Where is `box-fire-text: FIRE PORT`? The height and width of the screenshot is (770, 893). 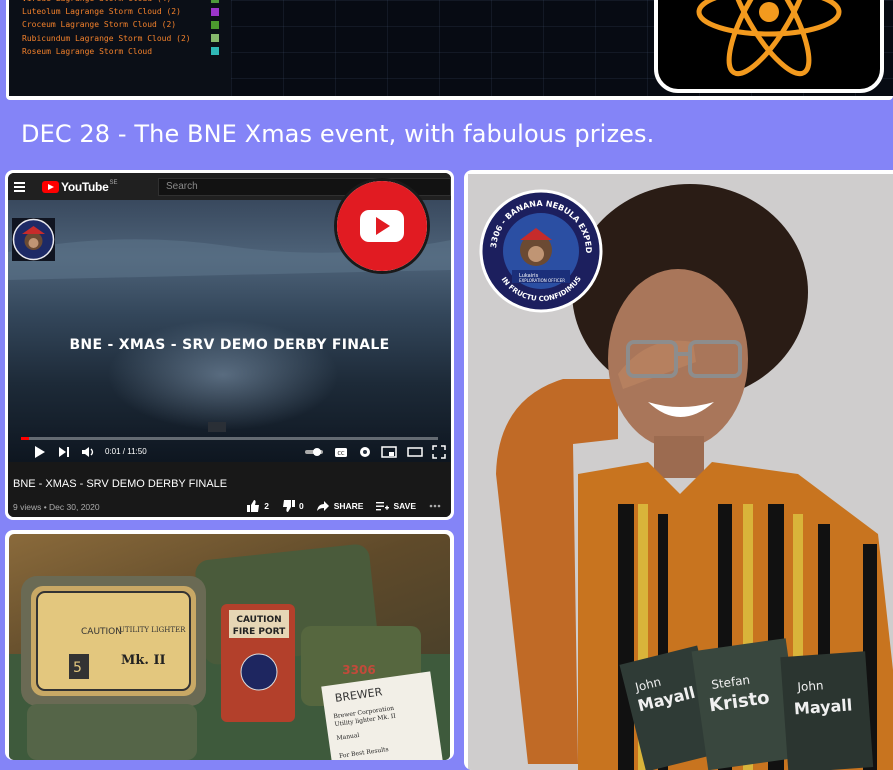 box-fire-text: FIRE PORT is located at coordinates (259, 632).